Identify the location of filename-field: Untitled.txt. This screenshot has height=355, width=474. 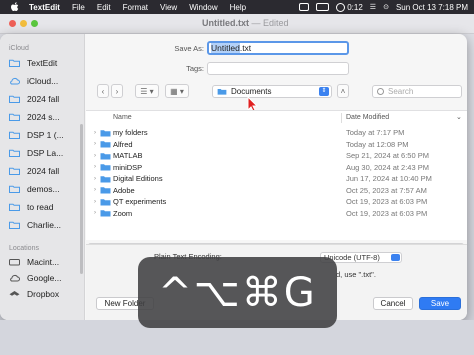
(278, 48).